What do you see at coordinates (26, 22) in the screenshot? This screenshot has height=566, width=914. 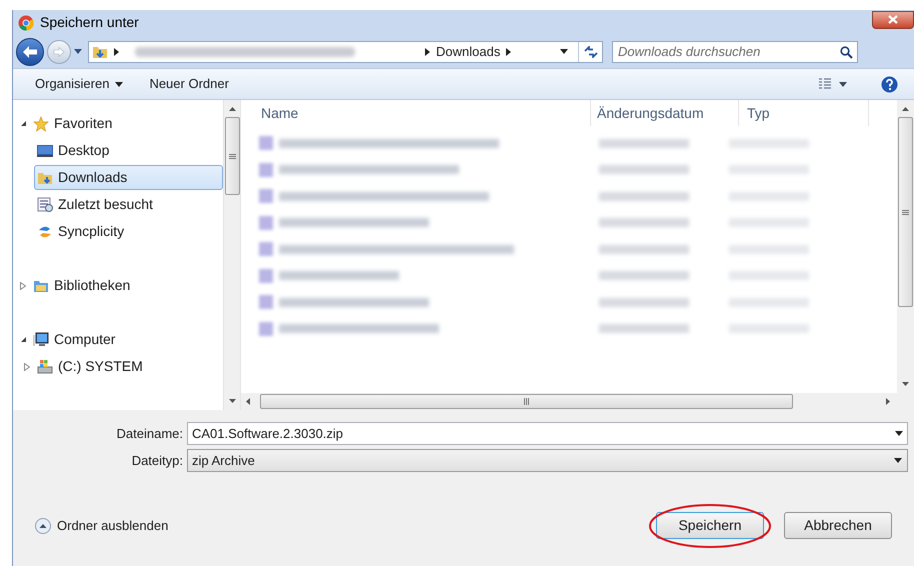 I see `browser-logo-icon` at bounding box center [26, 22].